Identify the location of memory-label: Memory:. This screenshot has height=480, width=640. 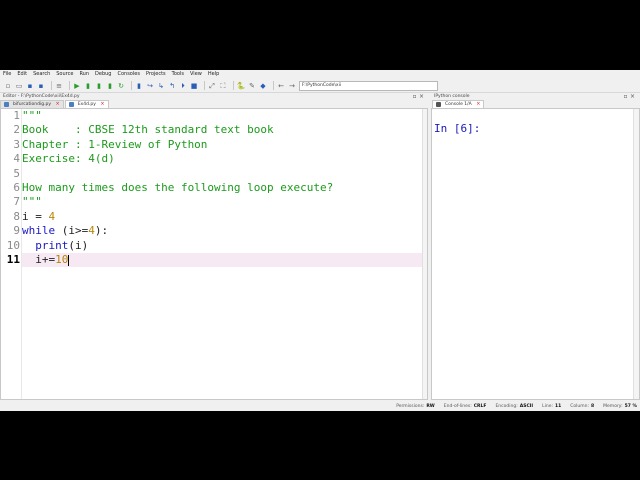
(613, 406).